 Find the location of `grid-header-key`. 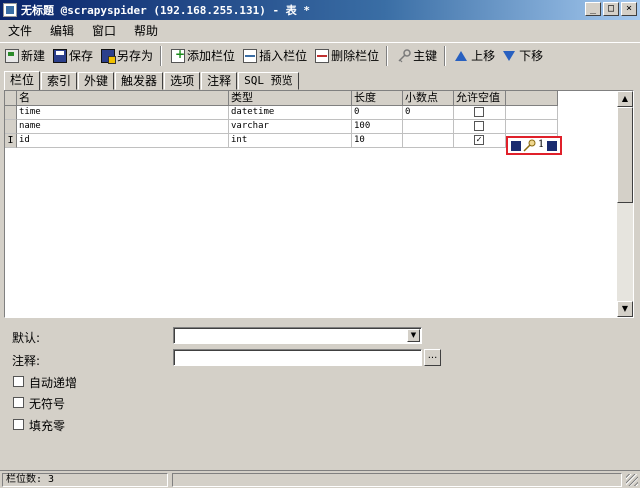

grid-header-key is located at coordinates (532, 98).